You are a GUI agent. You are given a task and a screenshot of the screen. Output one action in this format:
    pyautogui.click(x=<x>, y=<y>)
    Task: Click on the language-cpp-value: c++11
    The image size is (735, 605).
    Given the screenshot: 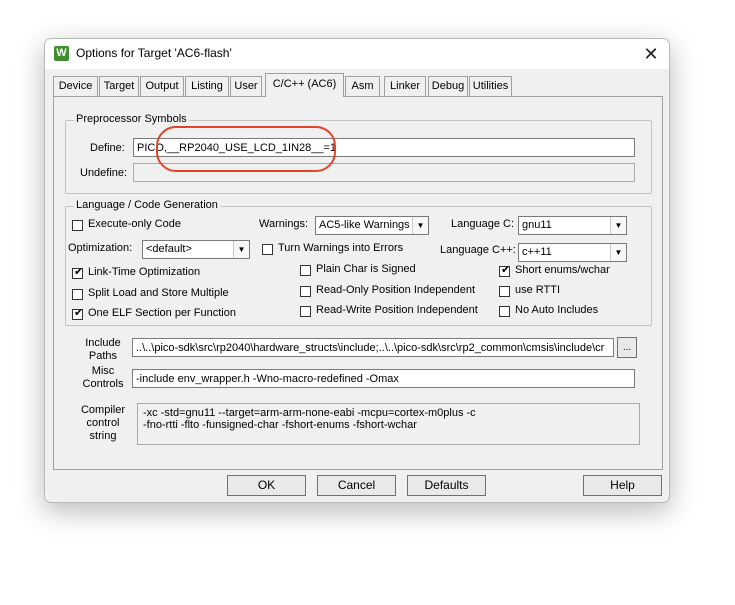 What is the action you would take?
    pyautogui.click(x=537, y=252)
    